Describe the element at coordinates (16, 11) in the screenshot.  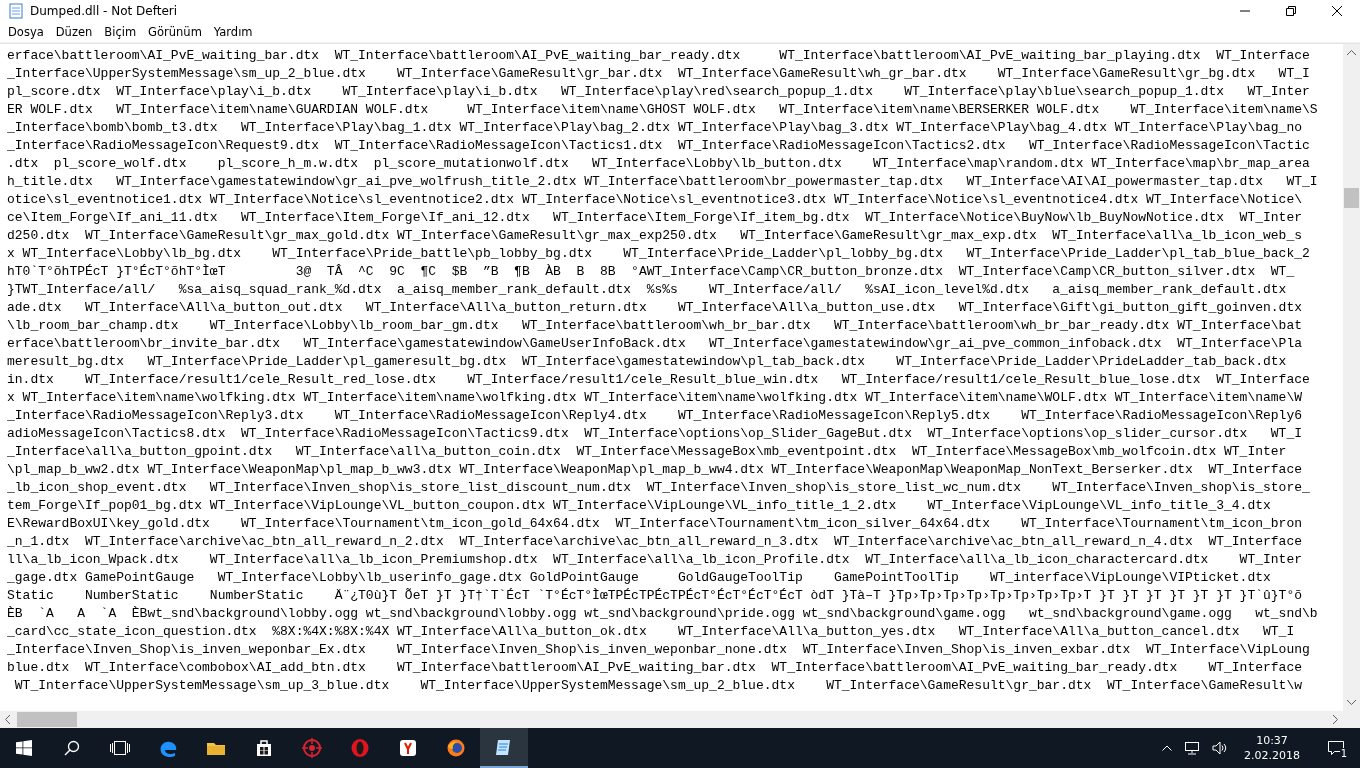
I see `notepad-icon` at that location.